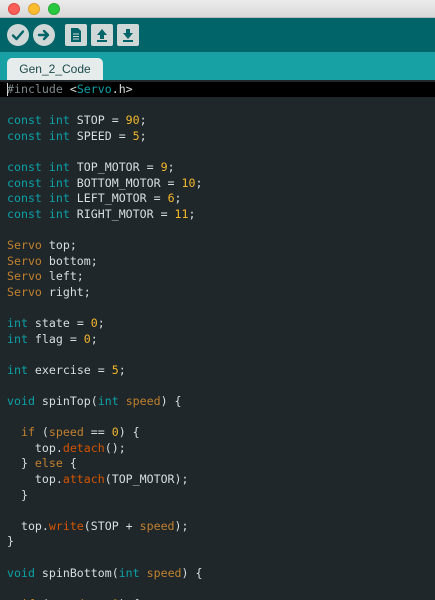  Describe the element at coordinates (83, 479) in the screenshot. I see `code-token: attach` at that location.